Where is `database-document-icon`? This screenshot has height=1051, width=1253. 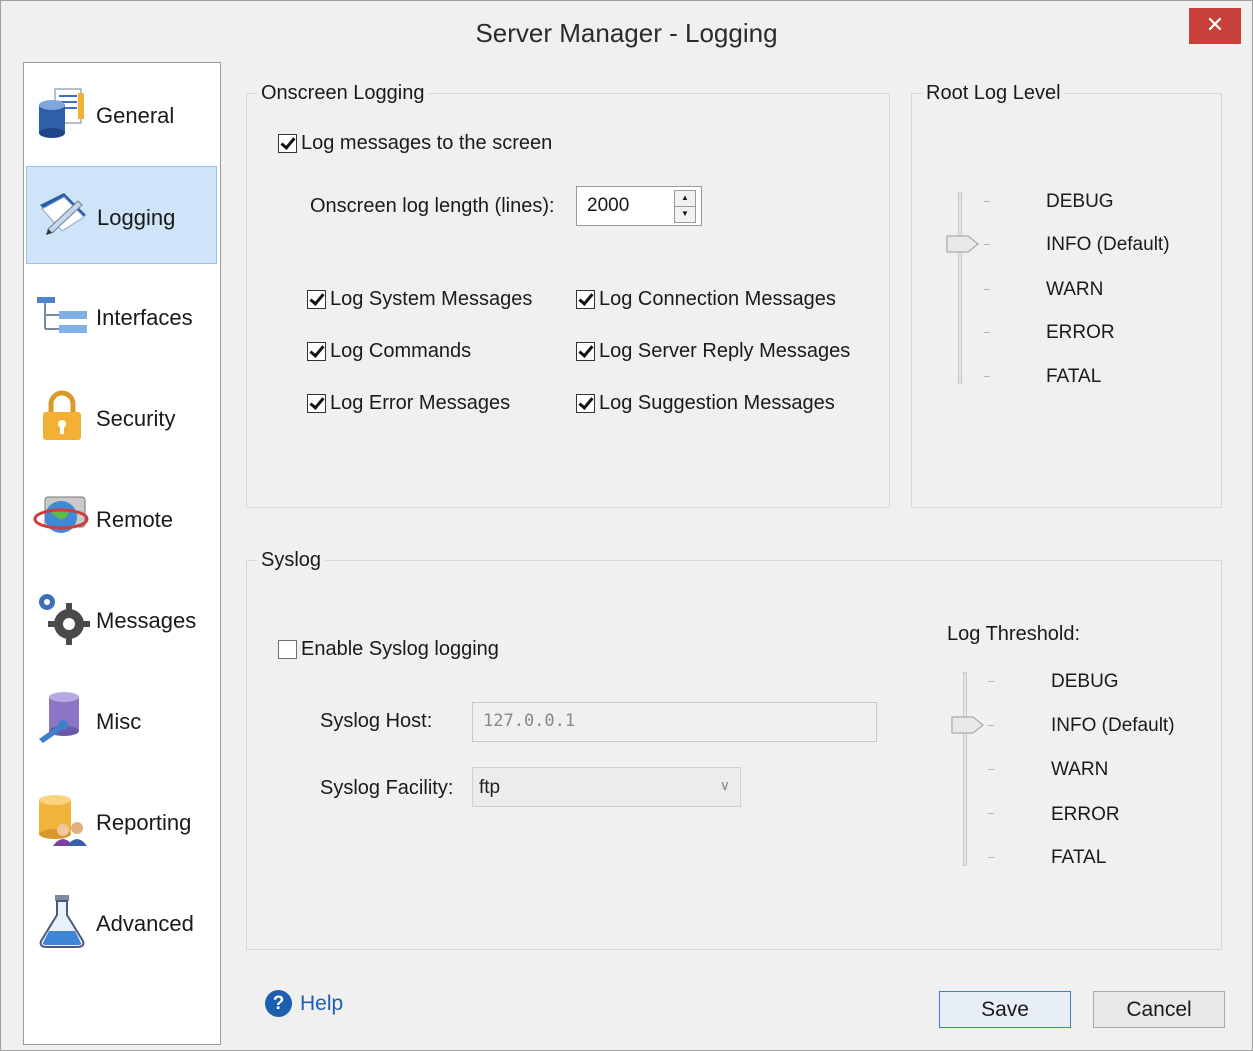
database-document-icon is located at coordinates (61, 113).